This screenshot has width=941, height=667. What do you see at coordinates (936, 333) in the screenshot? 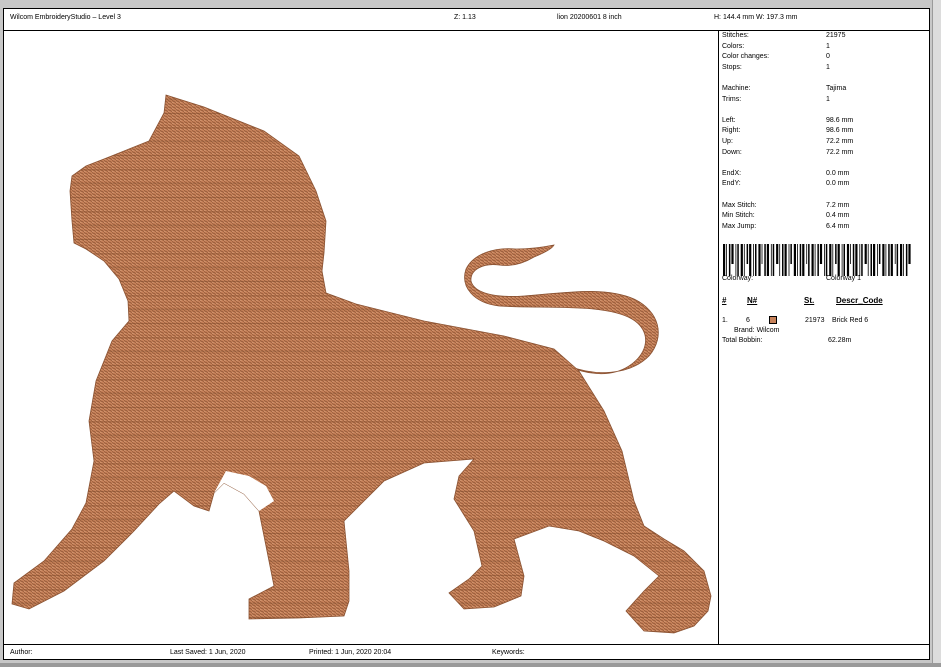
I see `window-scrollbar` at bounding box center [936, 333].